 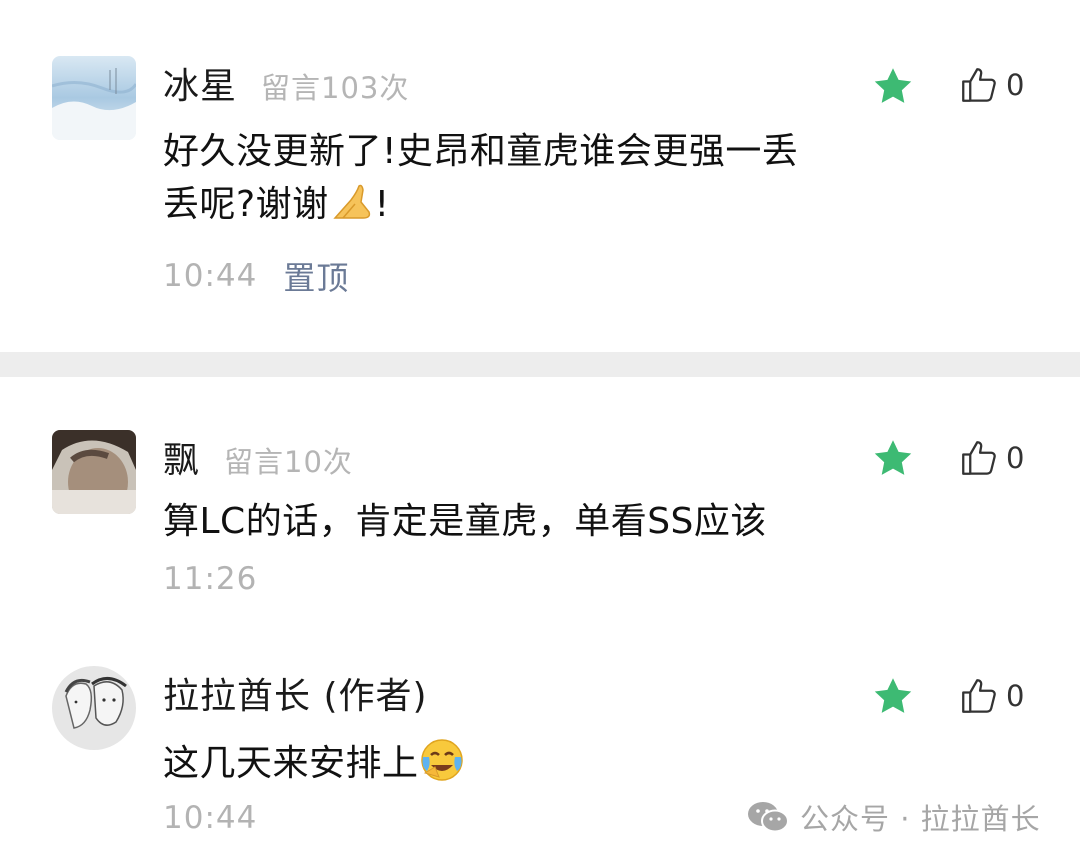 I want to click on watermark: 公众号 · 拉拉酋长, so click(x=893, y=817).